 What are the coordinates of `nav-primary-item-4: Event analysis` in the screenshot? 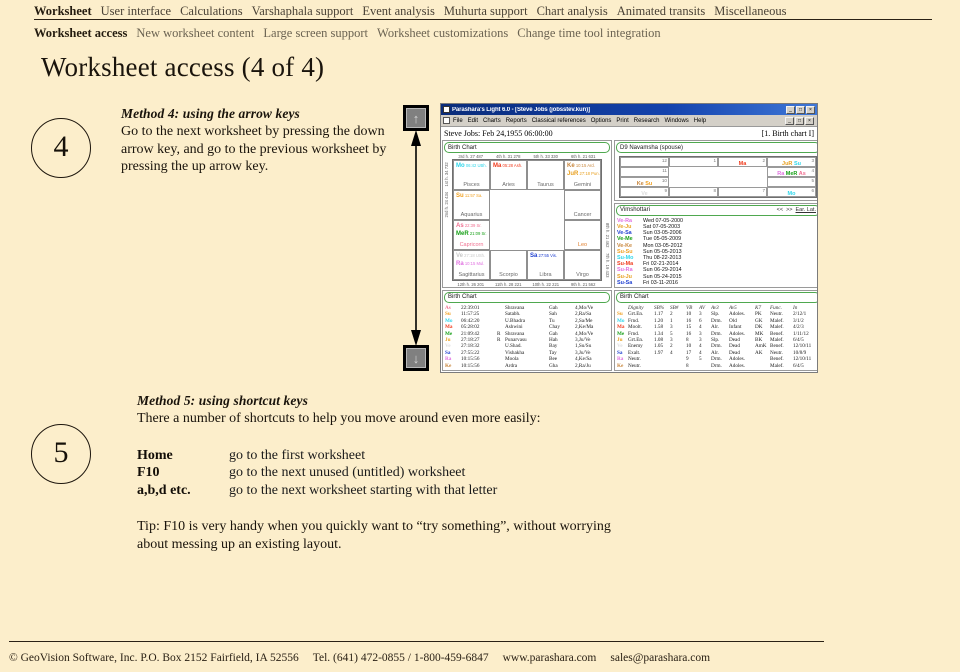 It's located at (398, 11).